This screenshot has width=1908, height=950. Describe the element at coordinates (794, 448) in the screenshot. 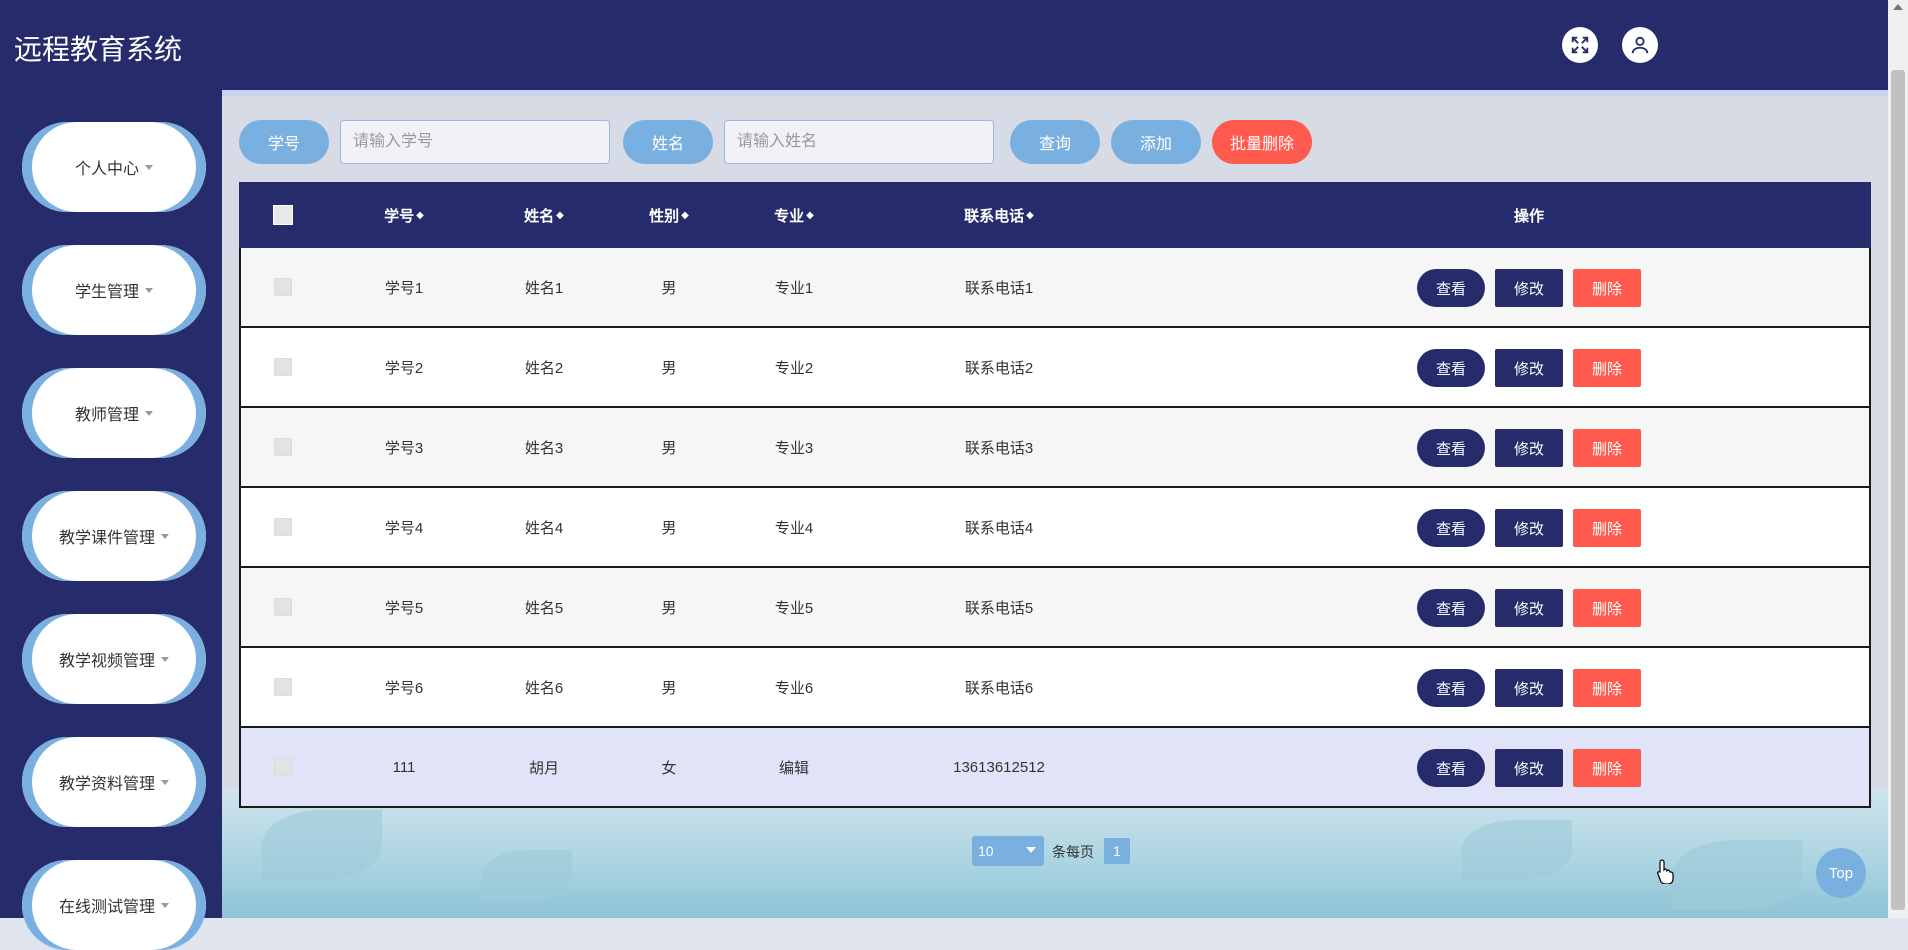

I see `cell-major: 专业3` at that location.